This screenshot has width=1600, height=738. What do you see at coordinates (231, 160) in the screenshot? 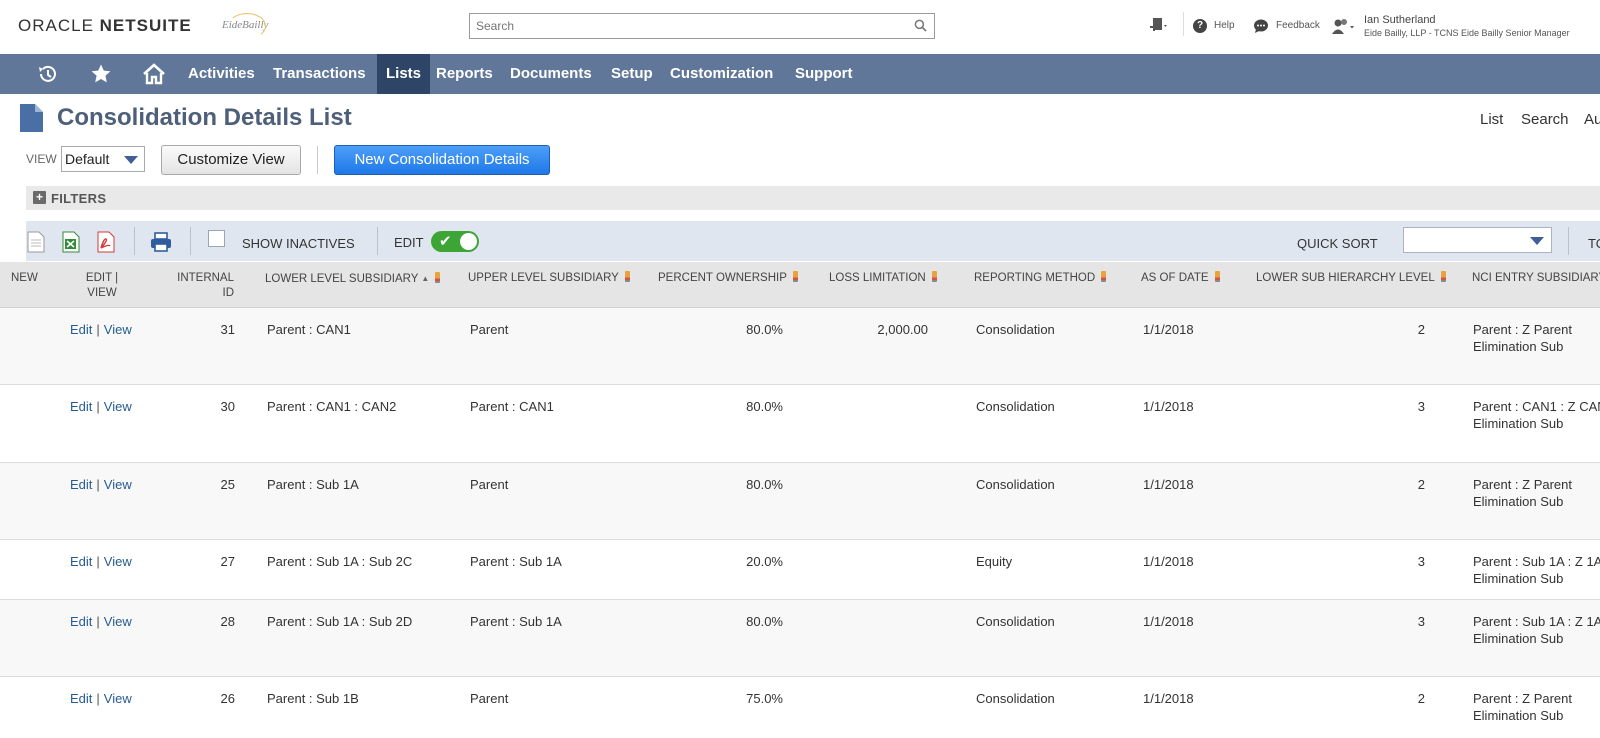
I see `customize-view-button: Customize View` at bounding box center [231, 160].